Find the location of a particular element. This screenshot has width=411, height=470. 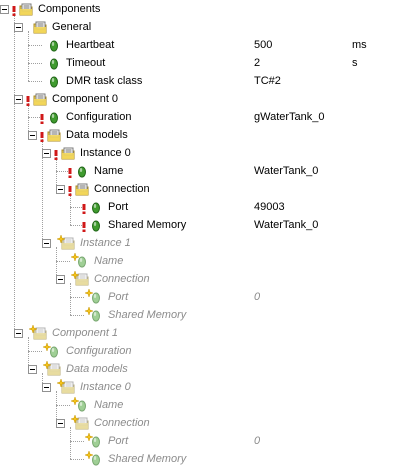

tree-row-component-1: Component 1 is located at coordinates (205, 333).